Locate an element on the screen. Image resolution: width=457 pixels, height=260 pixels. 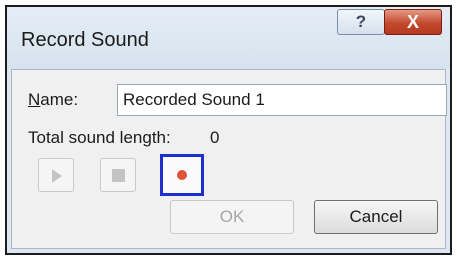
stop-button is located at coordinates (118, 175).